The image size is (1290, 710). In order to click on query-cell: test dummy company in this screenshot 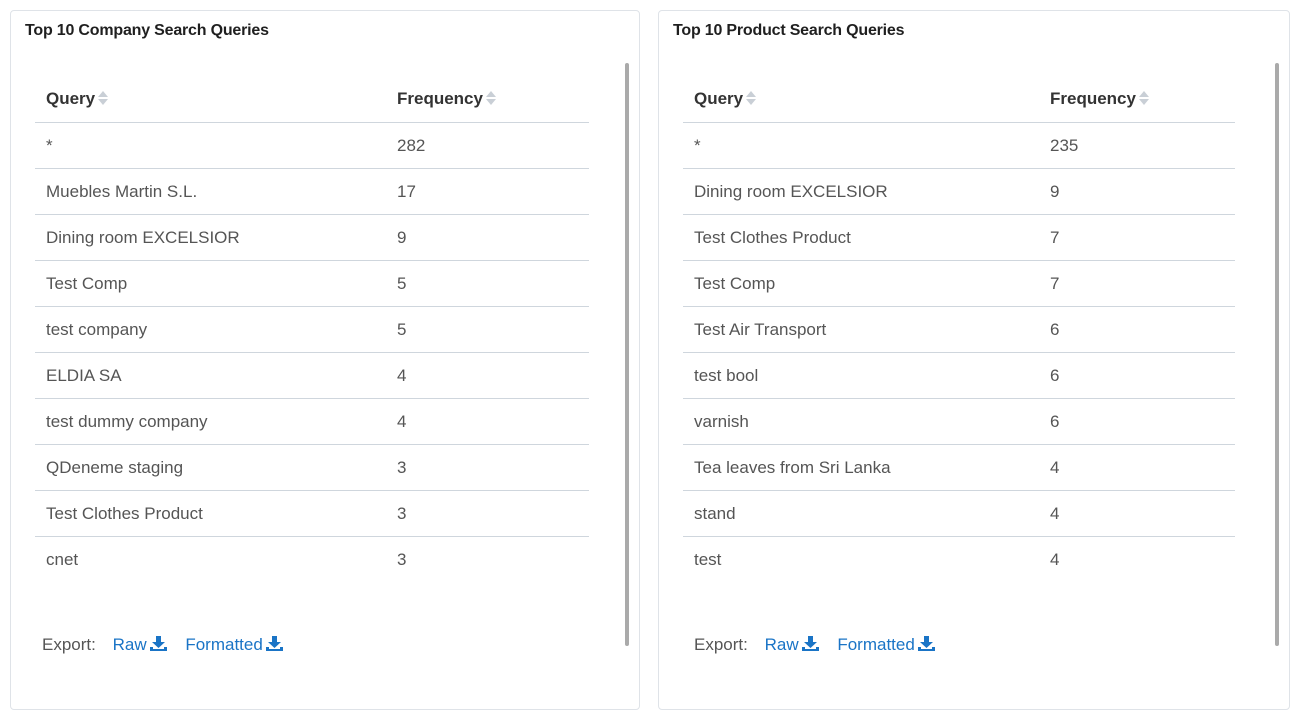, I will do `click(210, 421)`.